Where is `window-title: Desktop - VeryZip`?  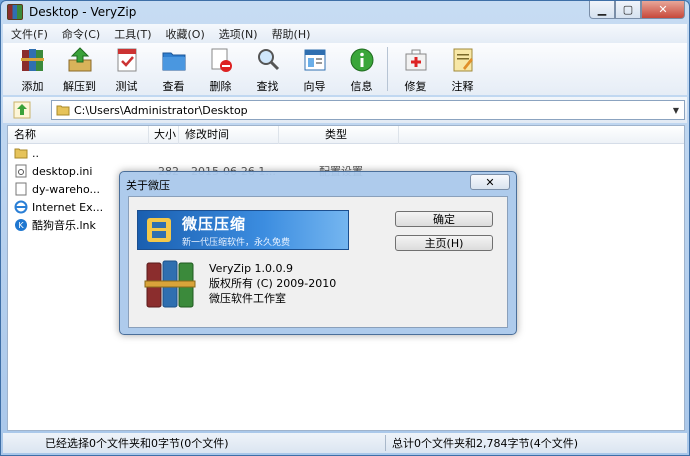 window-title: Desktop - VeryZip is located at coordinates (83, 12).